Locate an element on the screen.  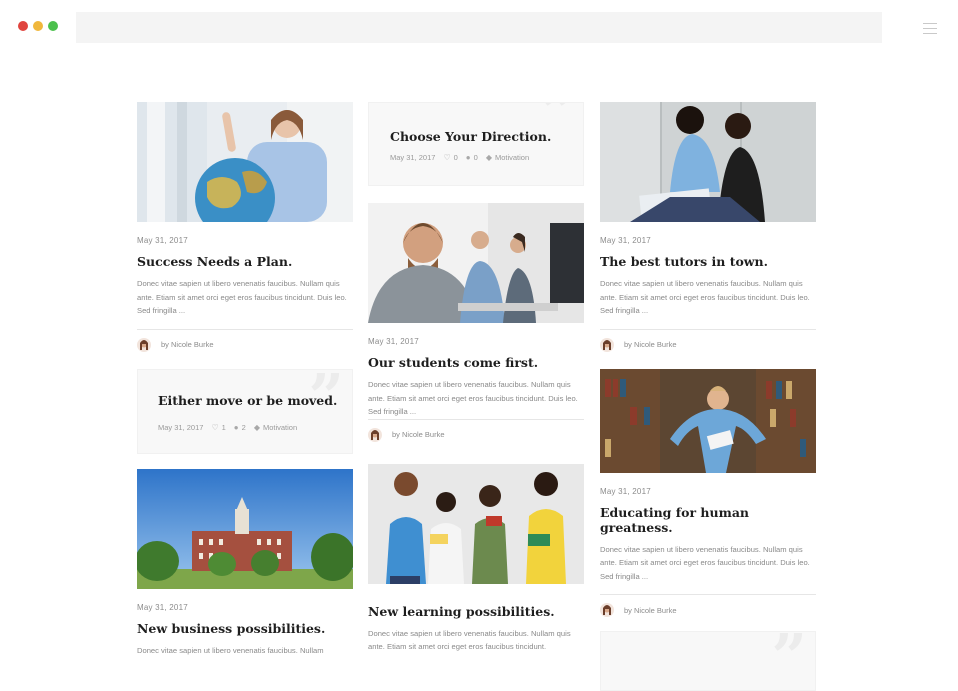
quote-meta: May 31, 2017 ♡ 1 ● 2 ◆ Motivation is located at coordinates (227, 427).